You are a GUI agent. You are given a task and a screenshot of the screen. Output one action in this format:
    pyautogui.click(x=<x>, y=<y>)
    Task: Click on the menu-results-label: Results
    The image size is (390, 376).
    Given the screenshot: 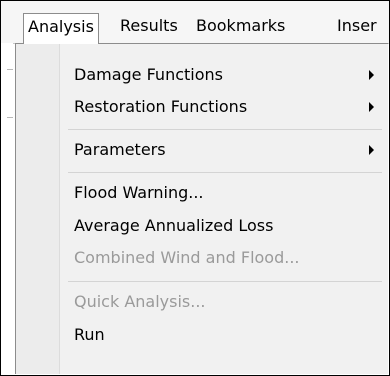 What is the action you would take?
    pyautogui.click(x=149, y=25)
    